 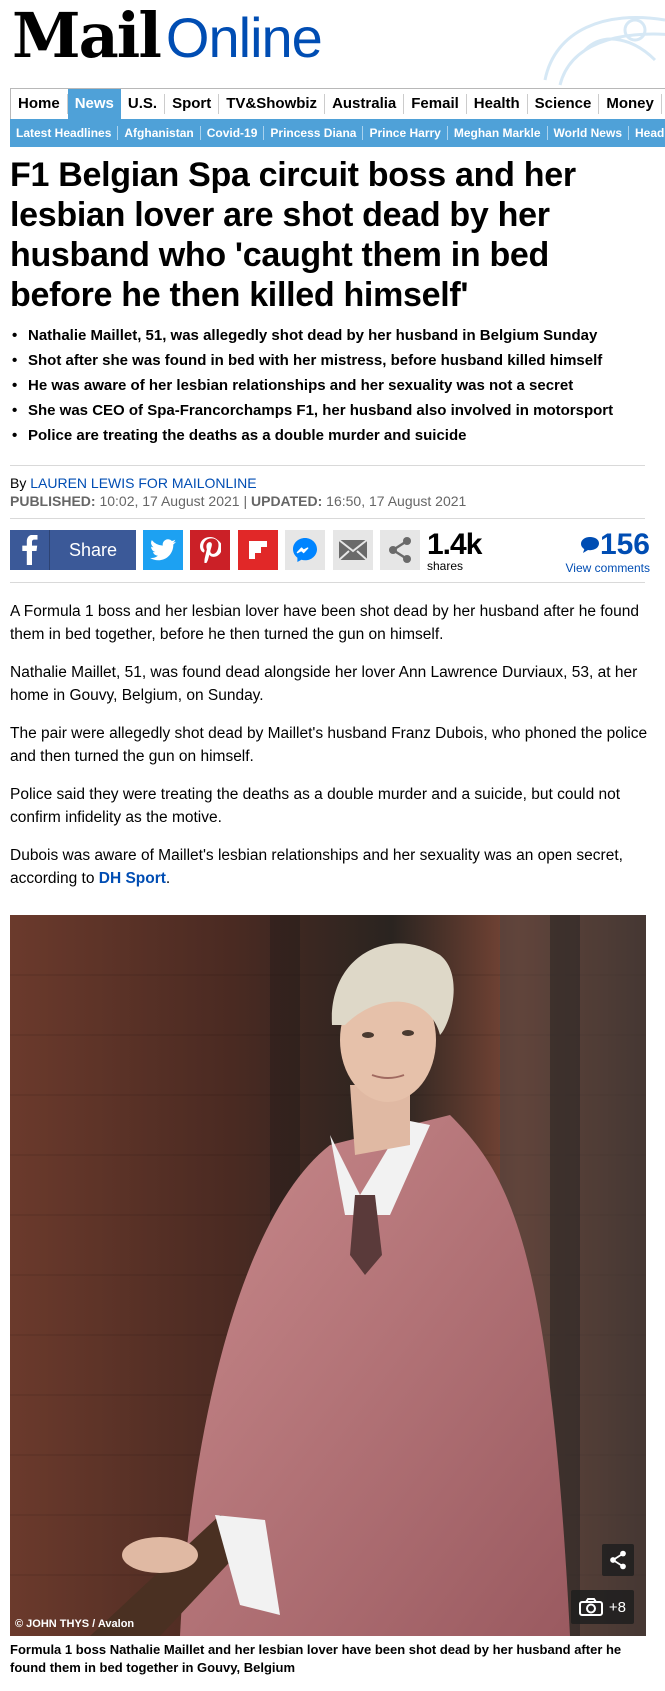 What do you see at coordinates (564, 104) in the screenshot?
I see `nav-item-science: Science` at bounding box center [564, 104].